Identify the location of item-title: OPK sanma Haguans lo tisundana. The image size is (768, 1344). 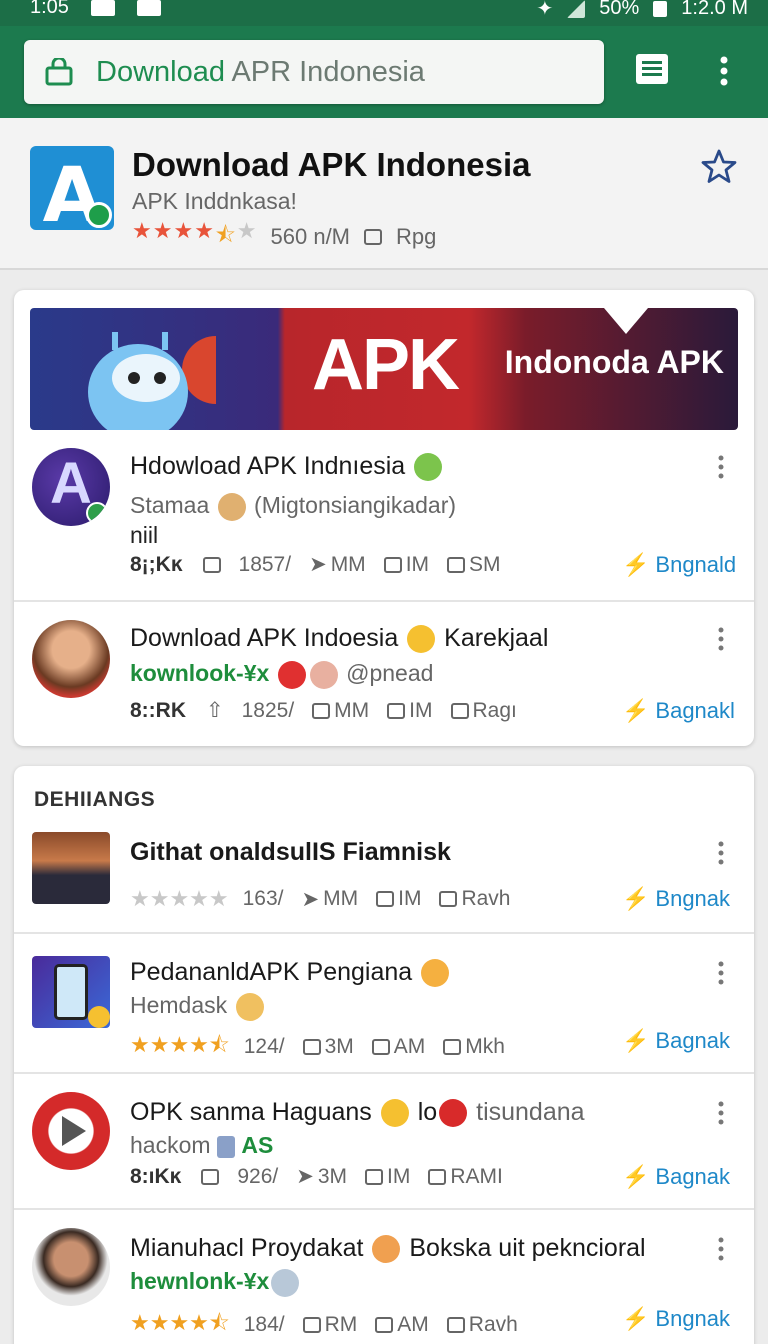
(357, 1113).